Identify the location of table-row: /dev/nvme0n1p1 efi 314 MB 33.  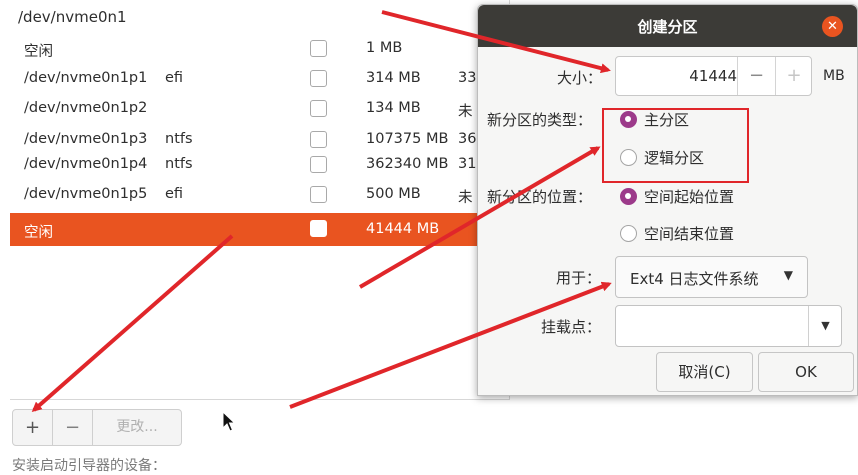
(260, 79).